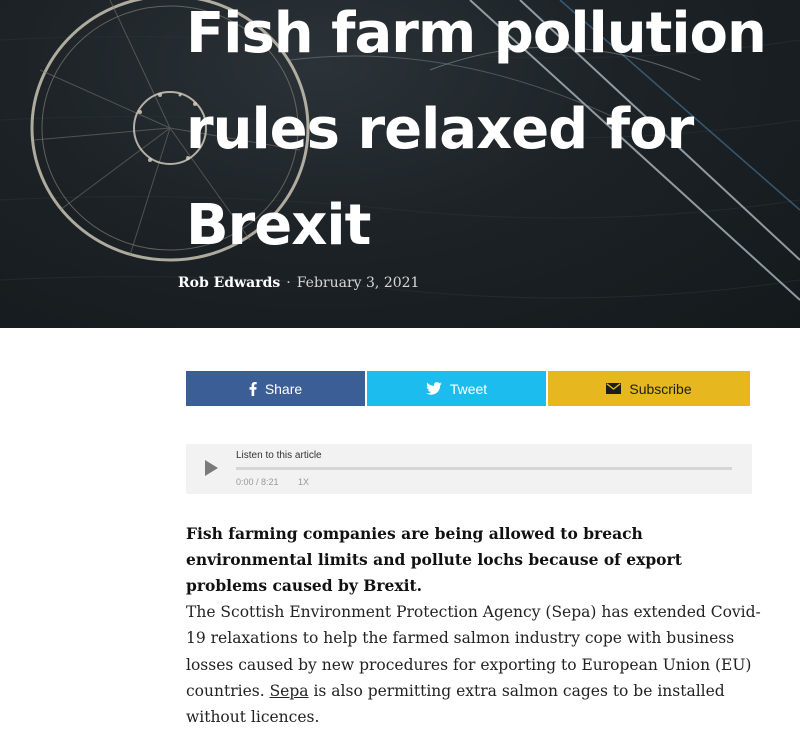  What do you see at coordinates (303, 482) in the screenshot?
I see `playback-speed-button: 1X` at bounding box center [303, 482].